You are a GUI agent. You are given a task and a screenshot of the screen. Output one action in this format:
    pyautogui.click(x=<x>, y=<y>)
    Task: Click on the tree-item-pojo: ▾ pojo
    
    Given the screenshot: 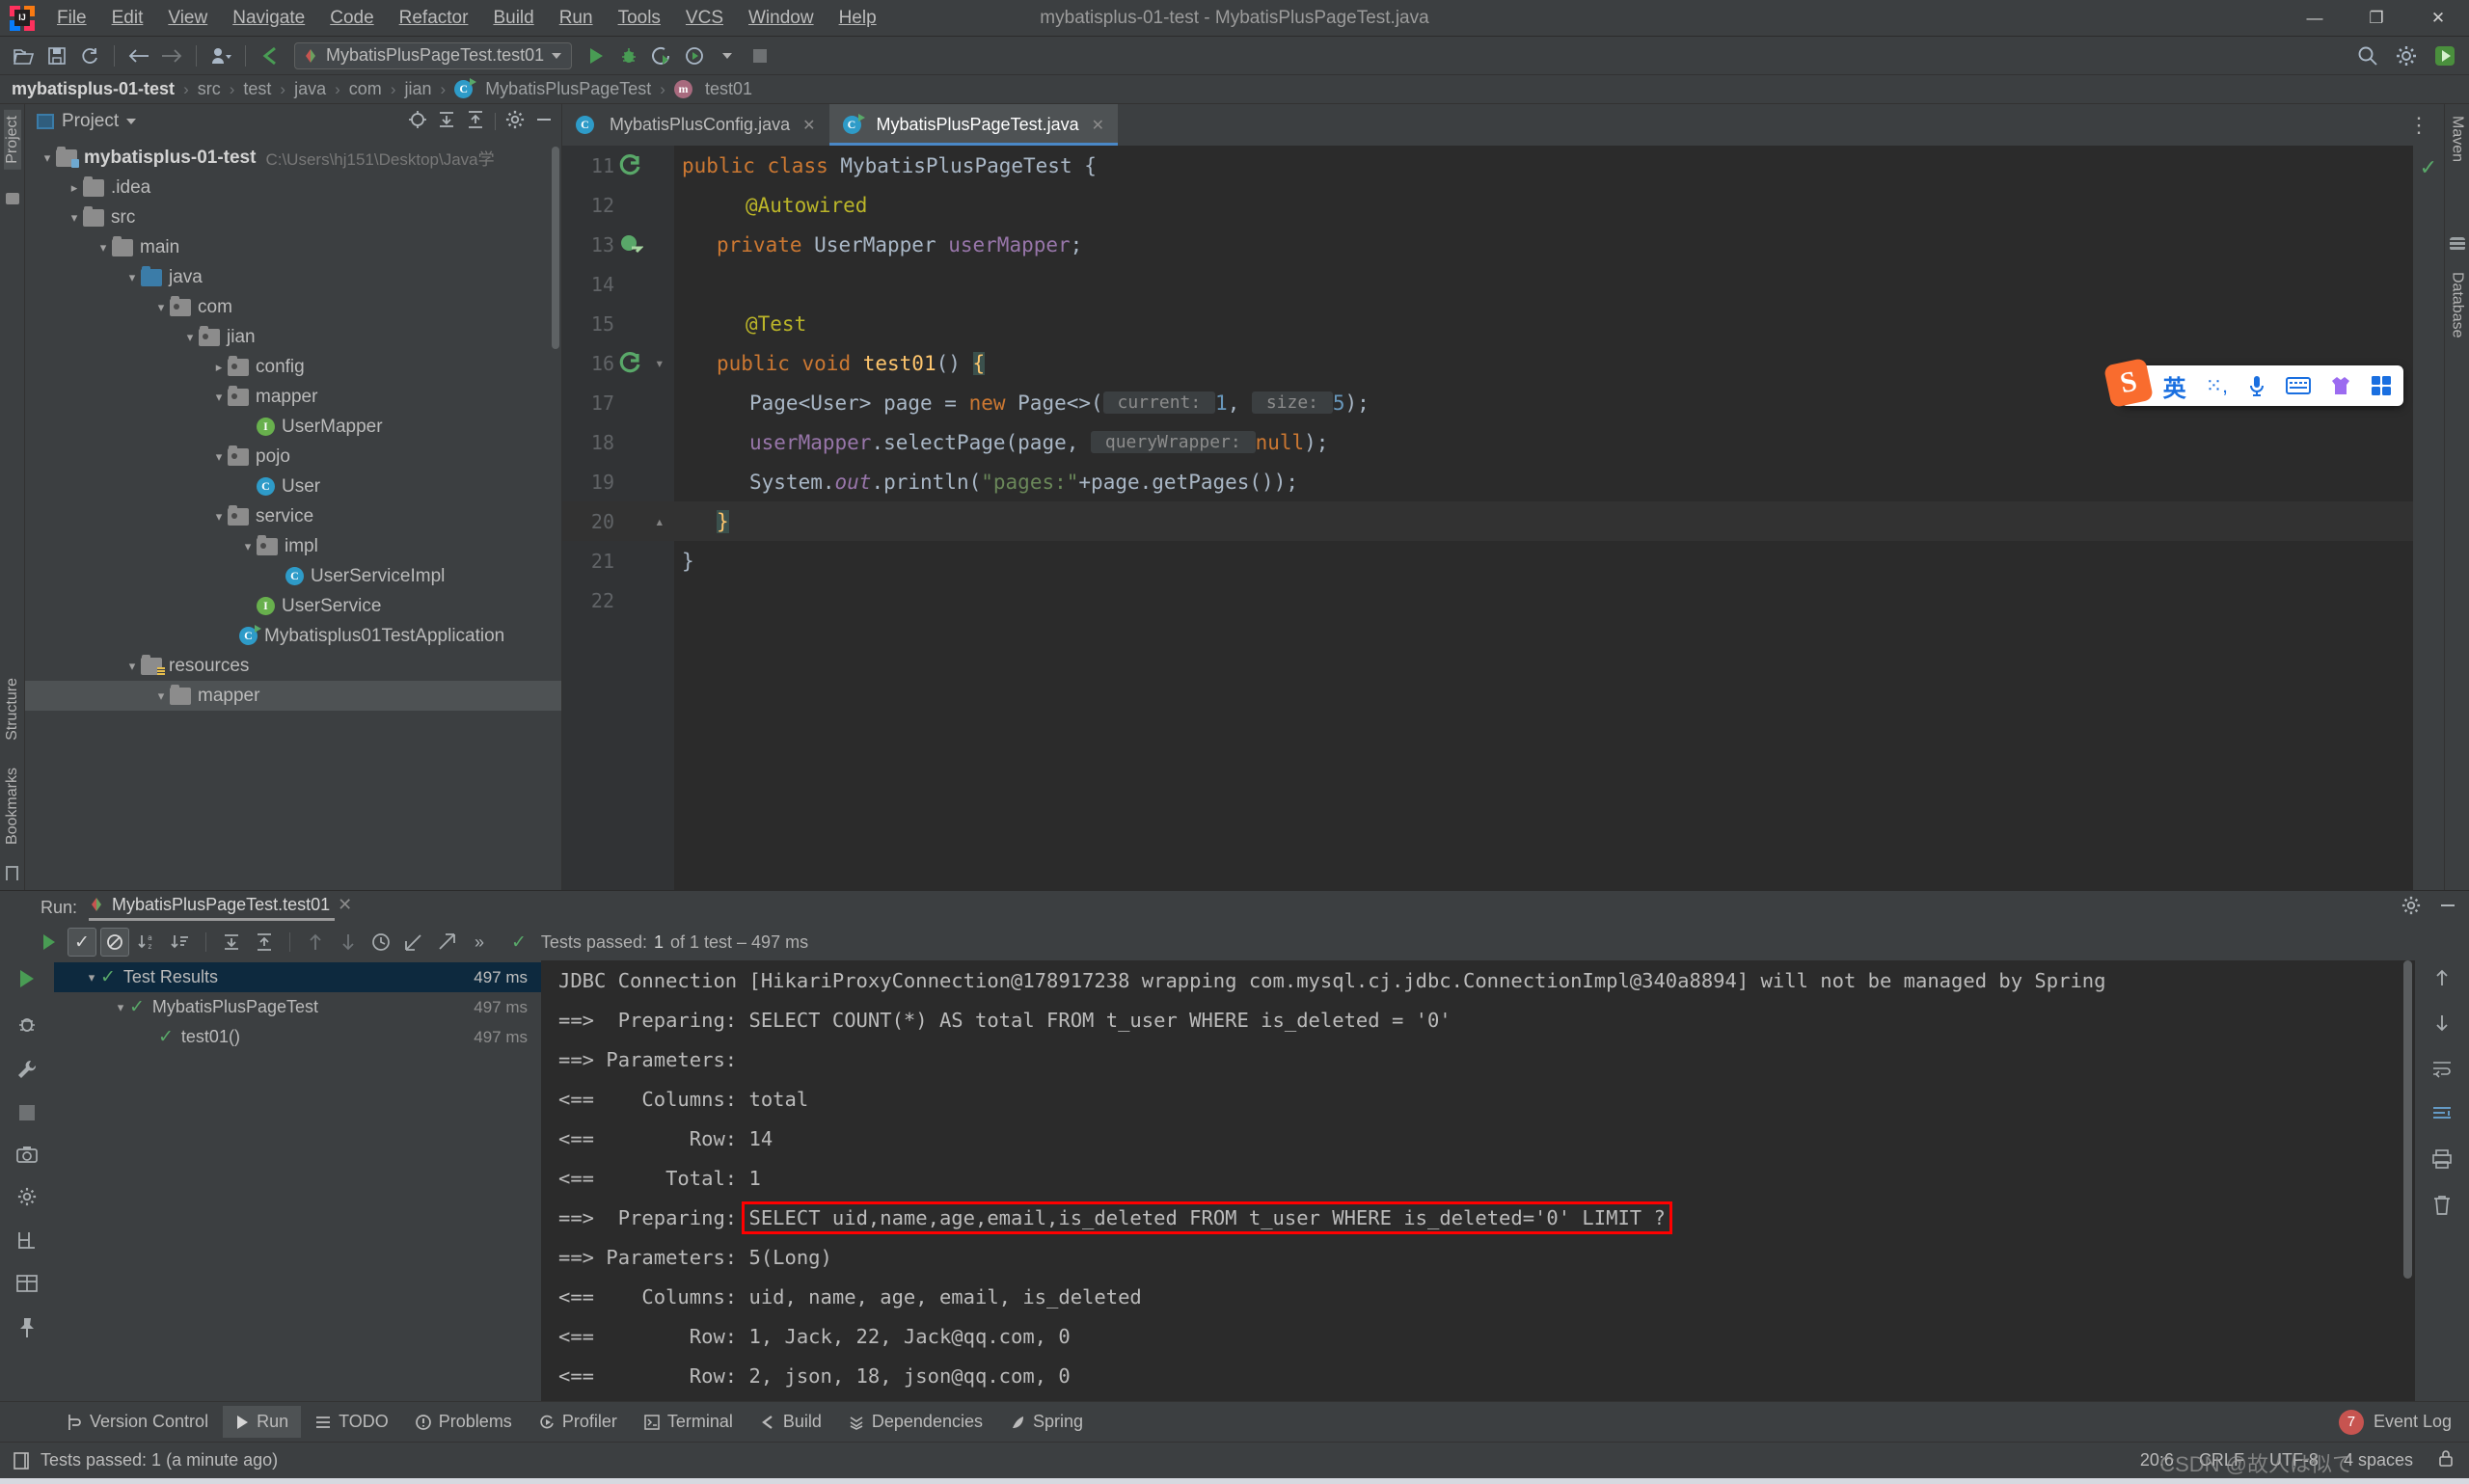 What is the action you would take?
    pyautogui.click(x=293, y=457)
    